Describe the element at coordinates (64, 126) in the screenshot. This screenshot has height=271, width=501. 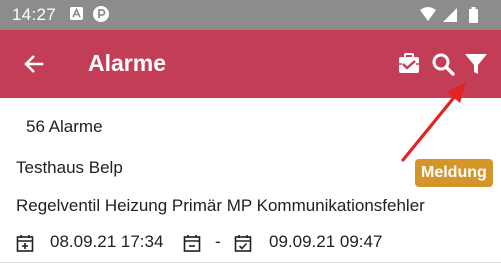
I see `alarm-count: 56 Alarme` at that location.